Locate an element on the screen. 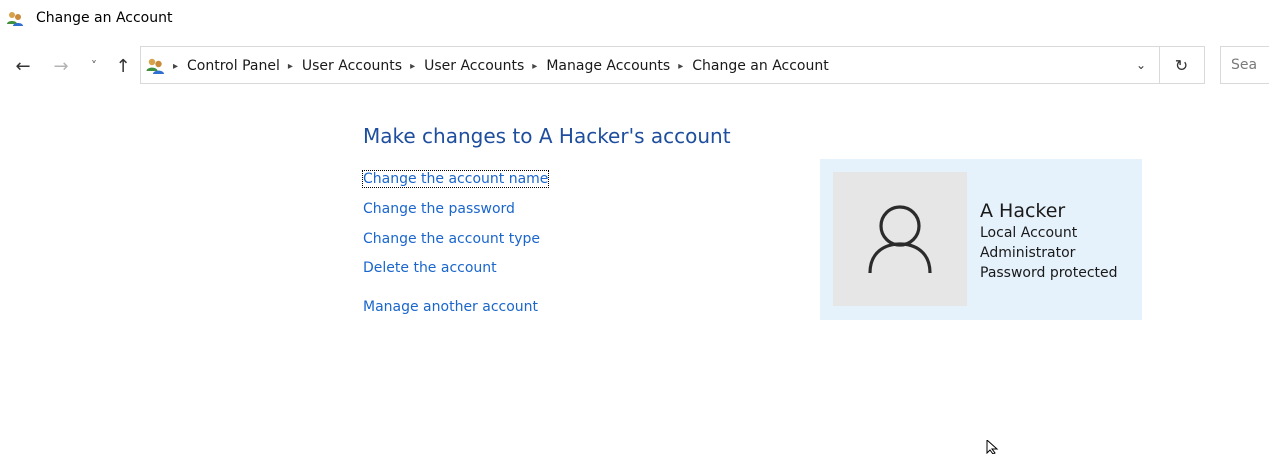 Image resolution: width=1269 pixels, height=454 pixels. arrow-right-icon: → is located at coordinates (61, 66).